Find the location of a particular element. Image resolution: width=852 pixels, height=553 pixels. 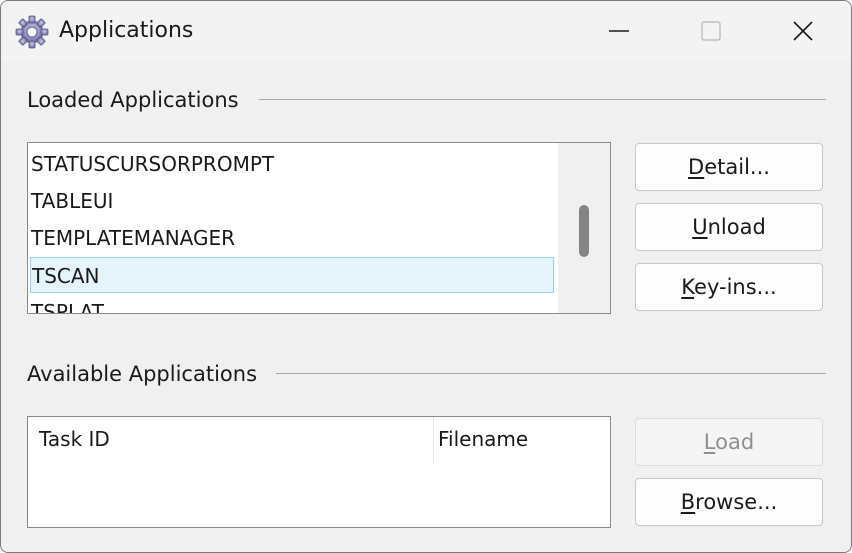

list-scrollbar is located at coordinates (584, 228).